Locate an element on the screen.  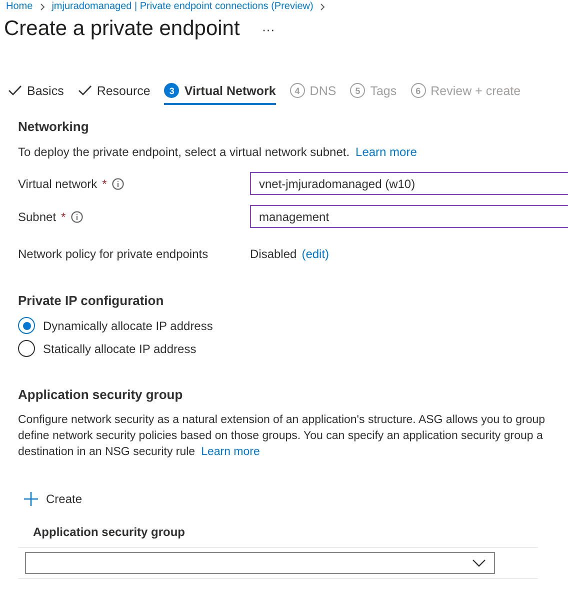
wizard-tab: 3 Virtual Network is located at coordinates (220, 94).